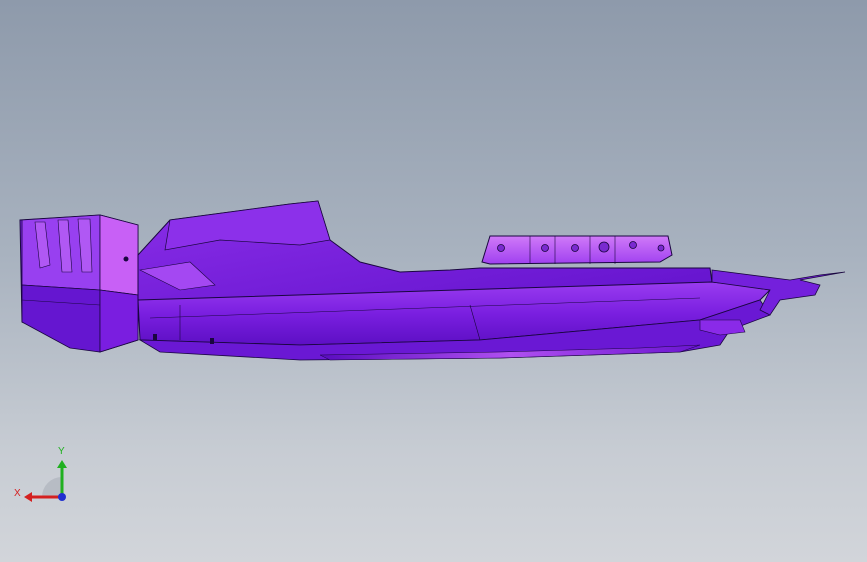  I want to click on z-axis-dot-icon, so click(62, 497).